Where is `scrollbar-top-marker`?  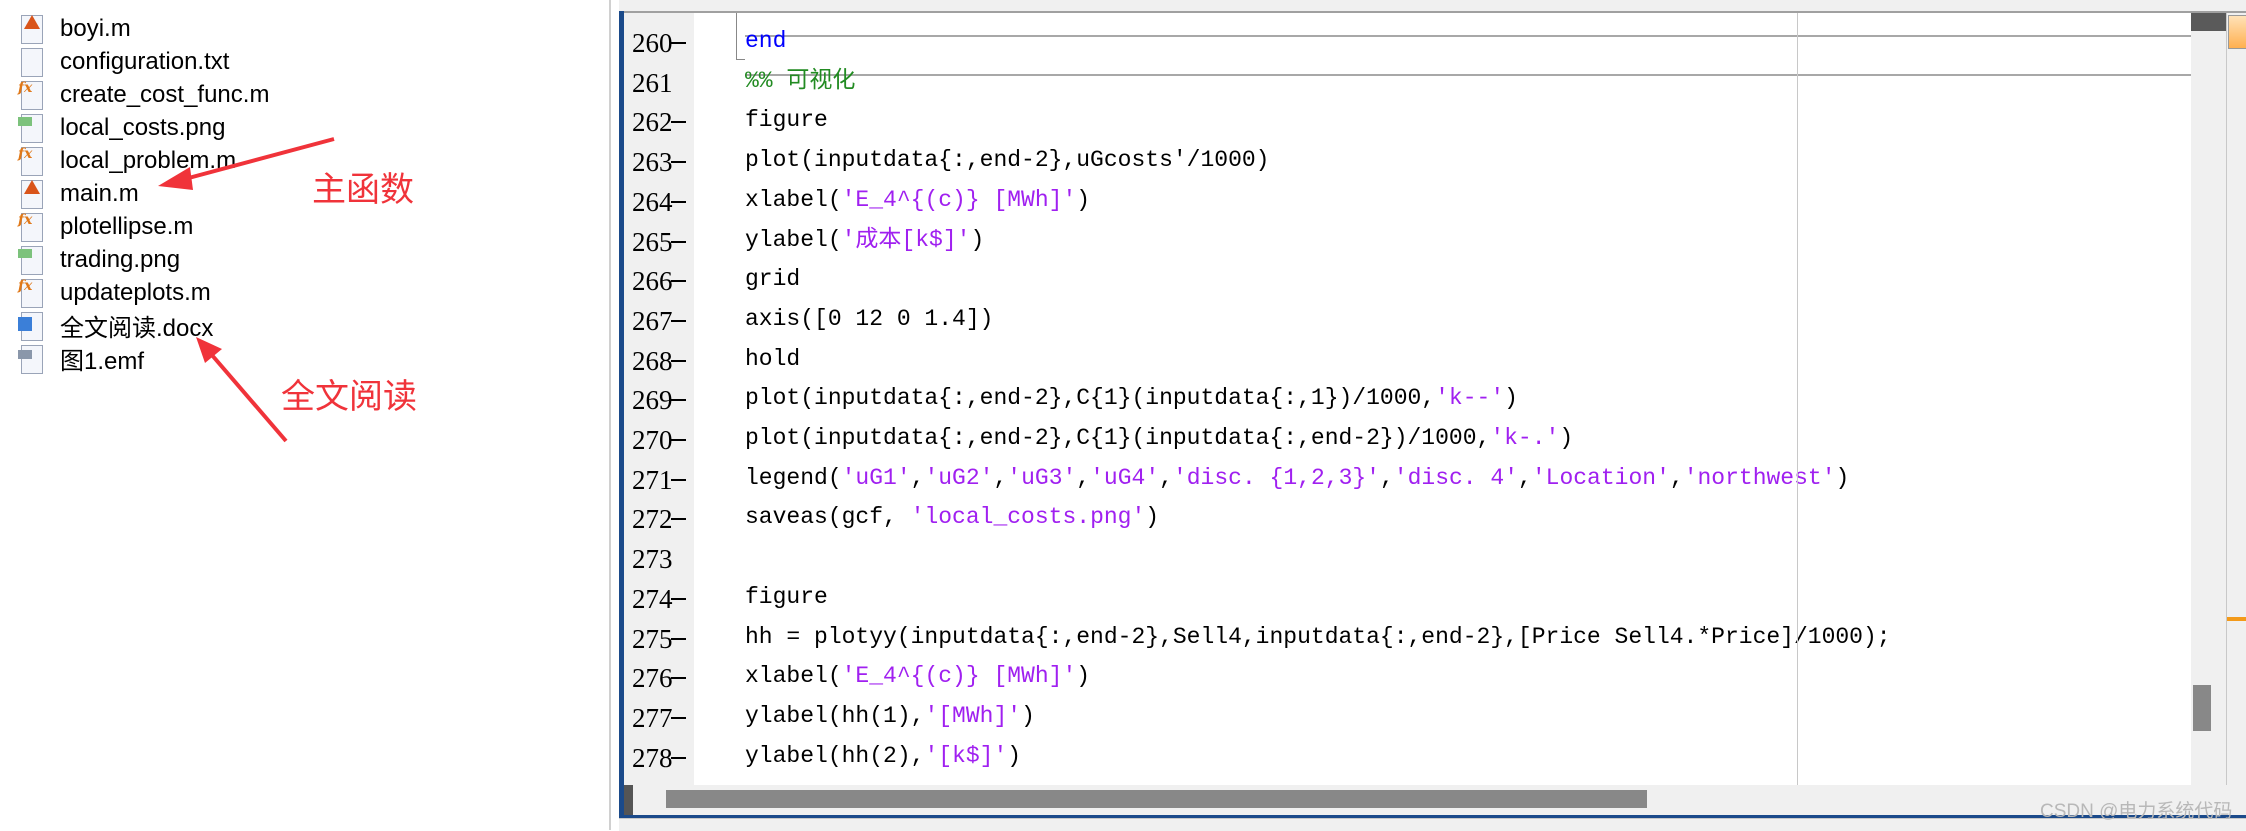 scrollbar-top-marker is located at coordinates (2208, 22).